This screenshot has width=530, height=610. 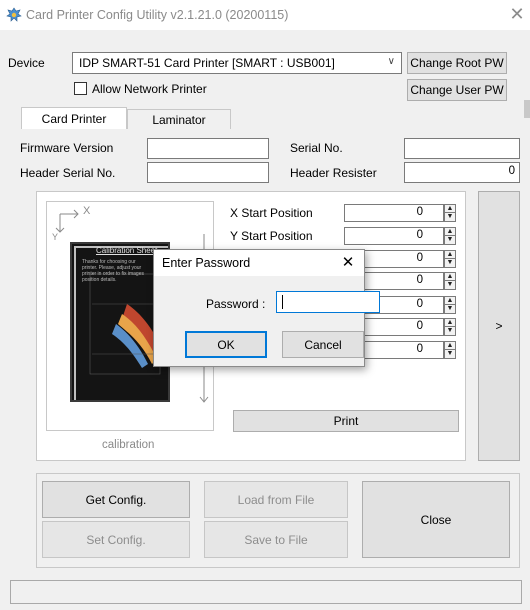 What do you see at coordinates (436, 519) in the screenshot?
I see `close-button: Close` at bounding box center [436, 519].